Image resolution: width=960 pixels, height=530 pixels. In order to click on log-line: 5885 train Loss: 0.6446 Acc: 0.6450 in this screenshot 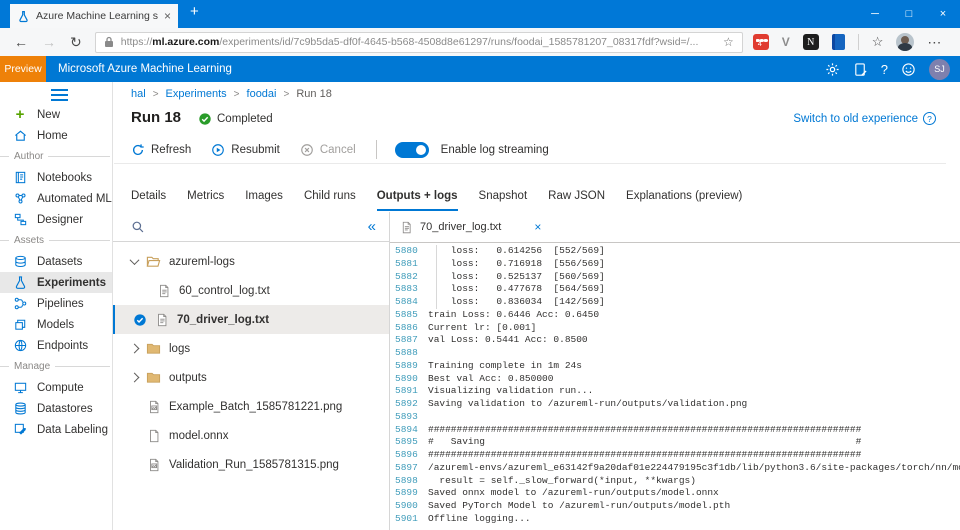, I will do `click(497, 314)`.